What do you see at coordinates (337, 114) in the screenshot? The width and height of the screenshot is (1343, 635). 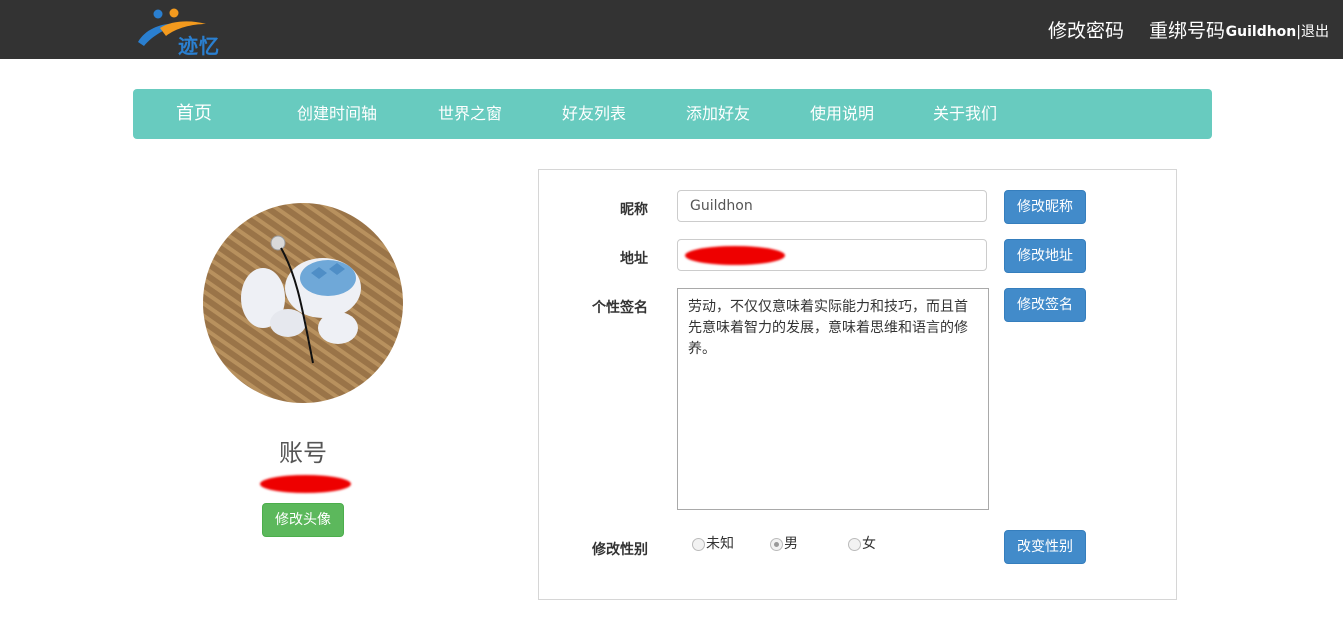 I see `nav-item-create-timeline: 创建时间轴` at bounding box center [337, 114].